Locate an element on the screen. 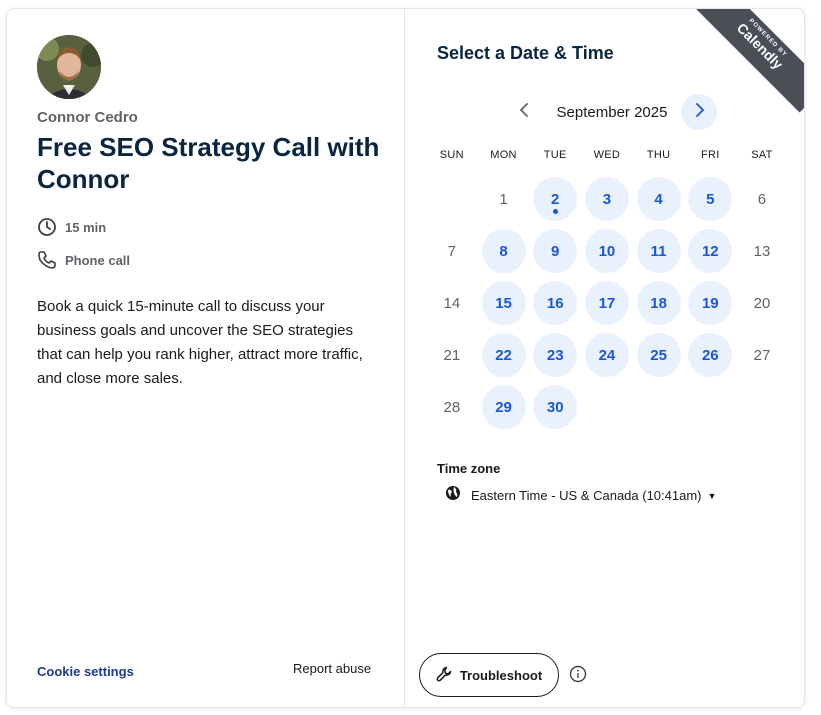 This screenshot has width=821, height=715. available-date-button: 15 is located at coordinates (503, 303).